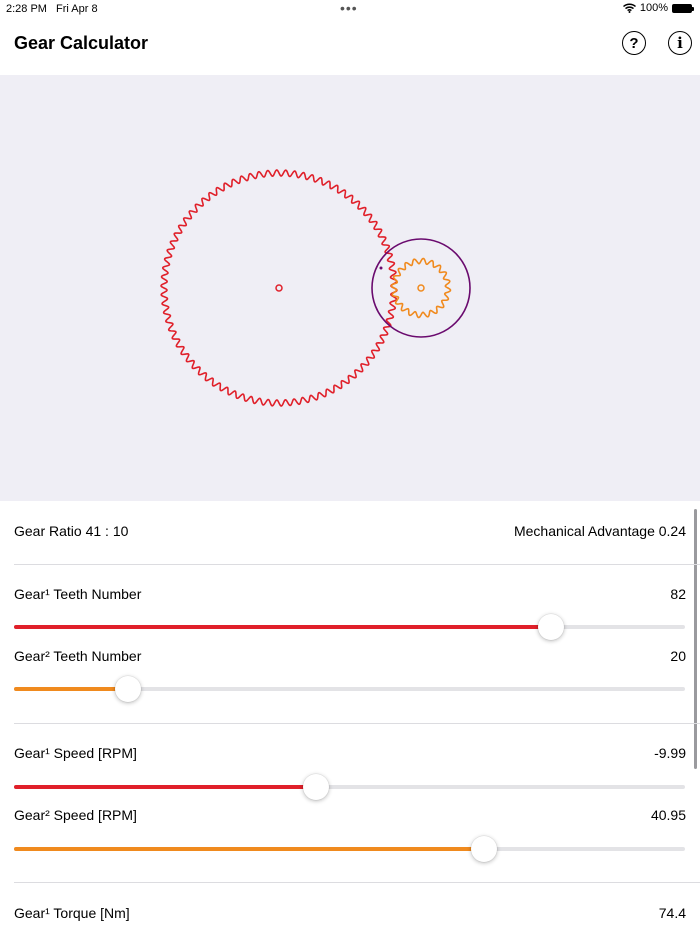 The height and width of the screenshot is (934, 700). What do you see at coordinates (629, 8) in the screenshot?
I see `wifi-icon` at bounding box center [629, 8].